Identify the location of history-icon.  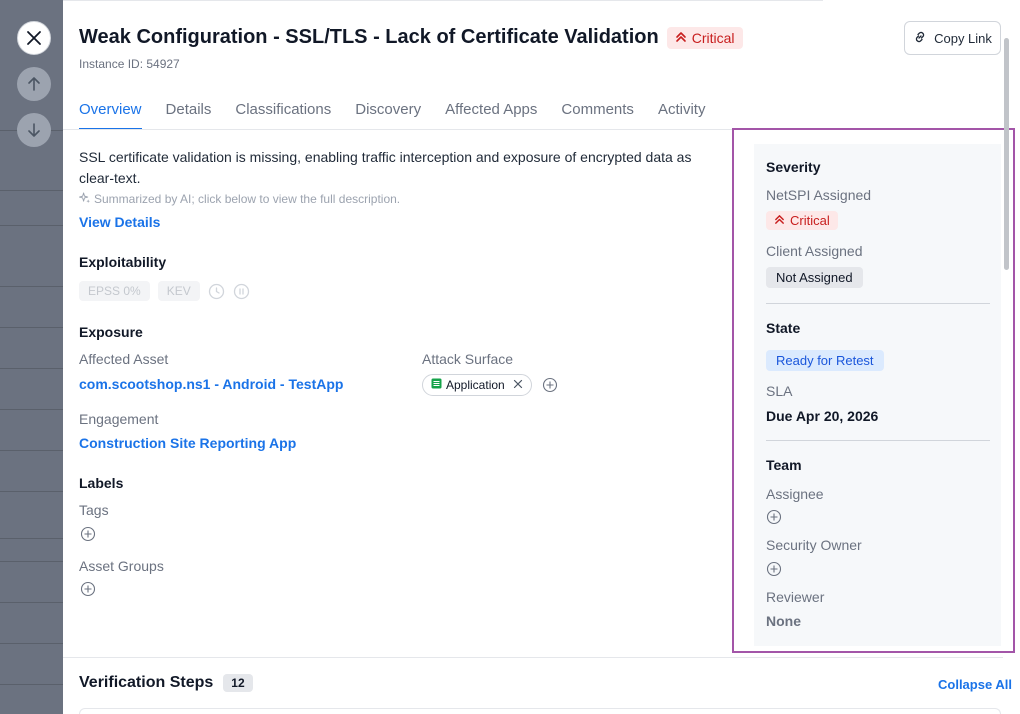
(216, 291).